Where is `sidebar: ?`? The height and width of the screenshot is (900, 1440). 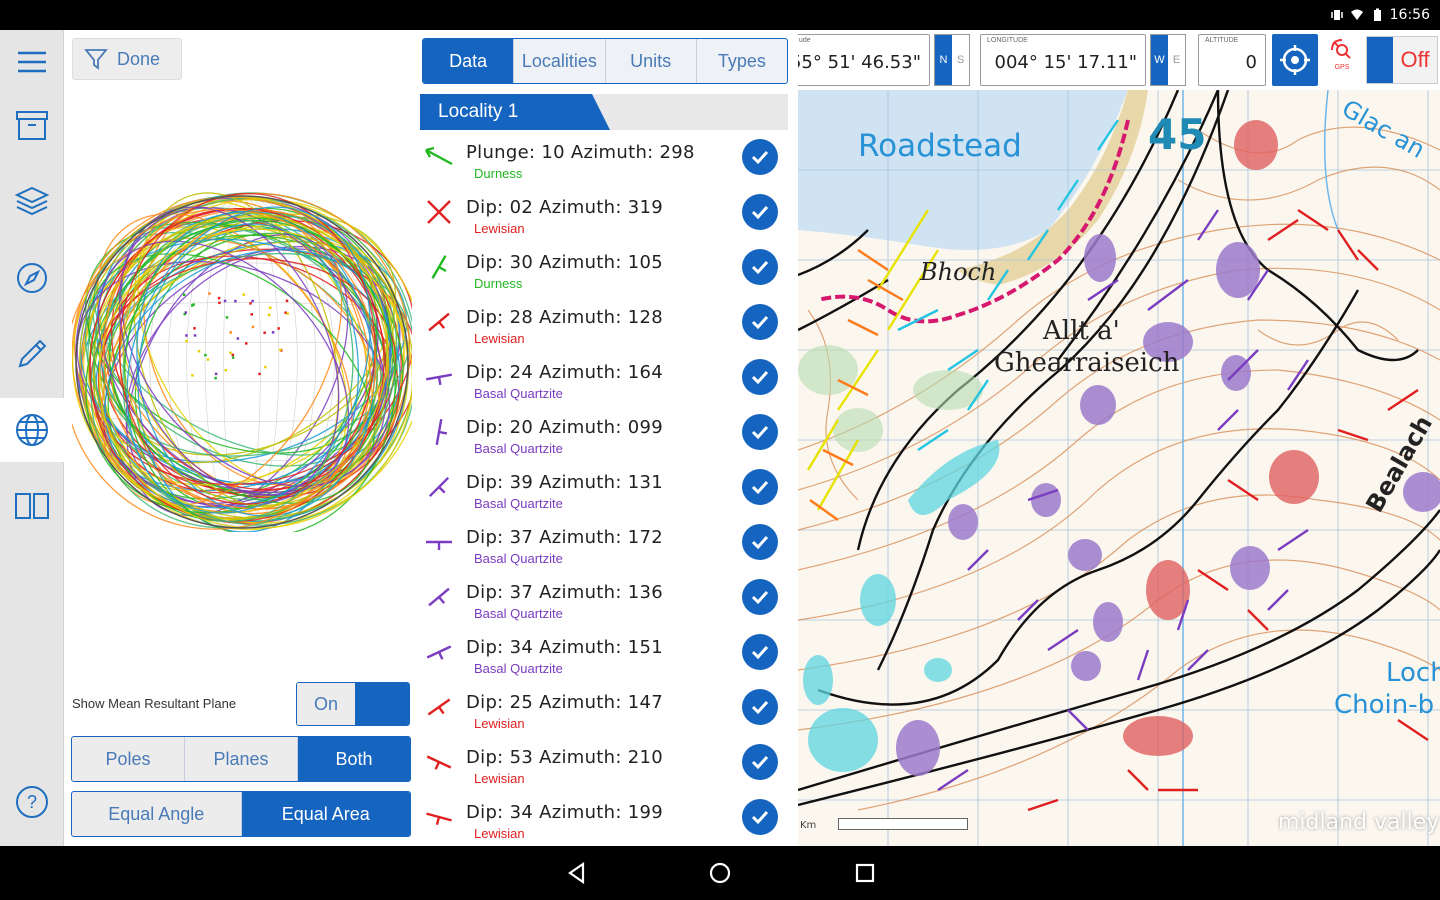
sidebar: ? is located at coordinates (32, 438).